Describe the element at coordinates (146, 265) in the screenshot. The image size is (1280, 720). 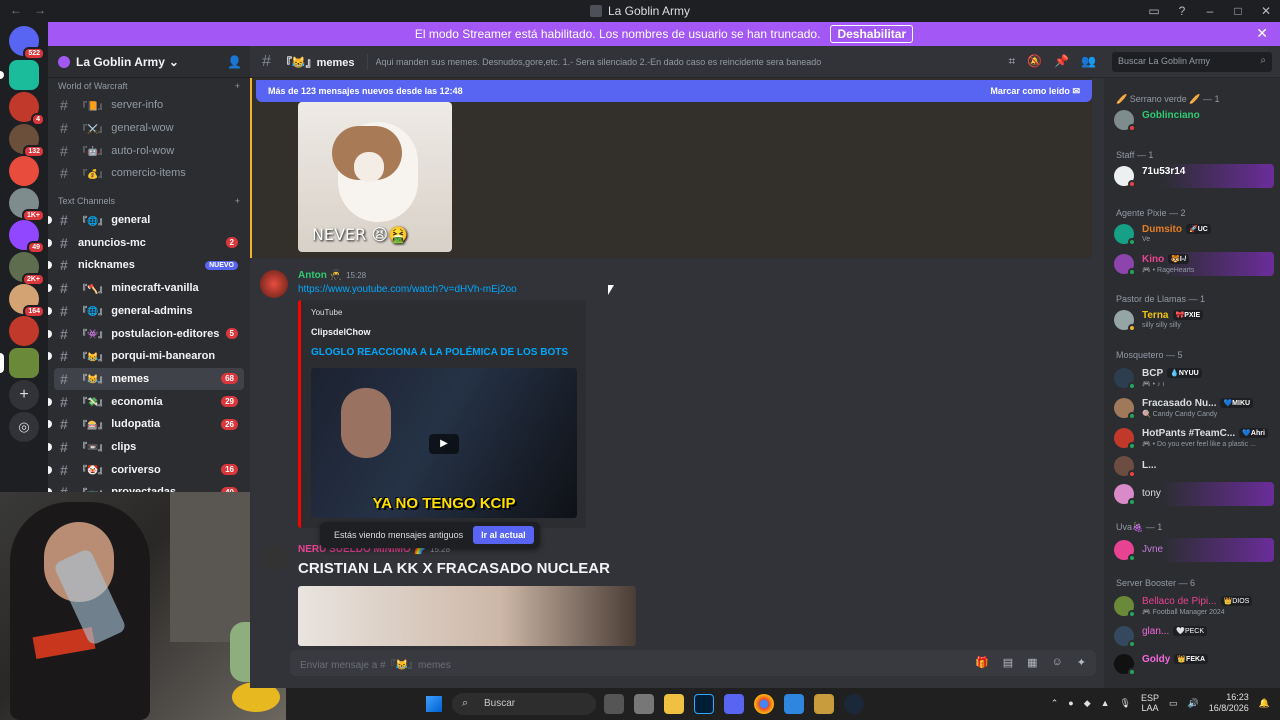
I see `channel-nicknames: # nicknames NUEVO` at that location.